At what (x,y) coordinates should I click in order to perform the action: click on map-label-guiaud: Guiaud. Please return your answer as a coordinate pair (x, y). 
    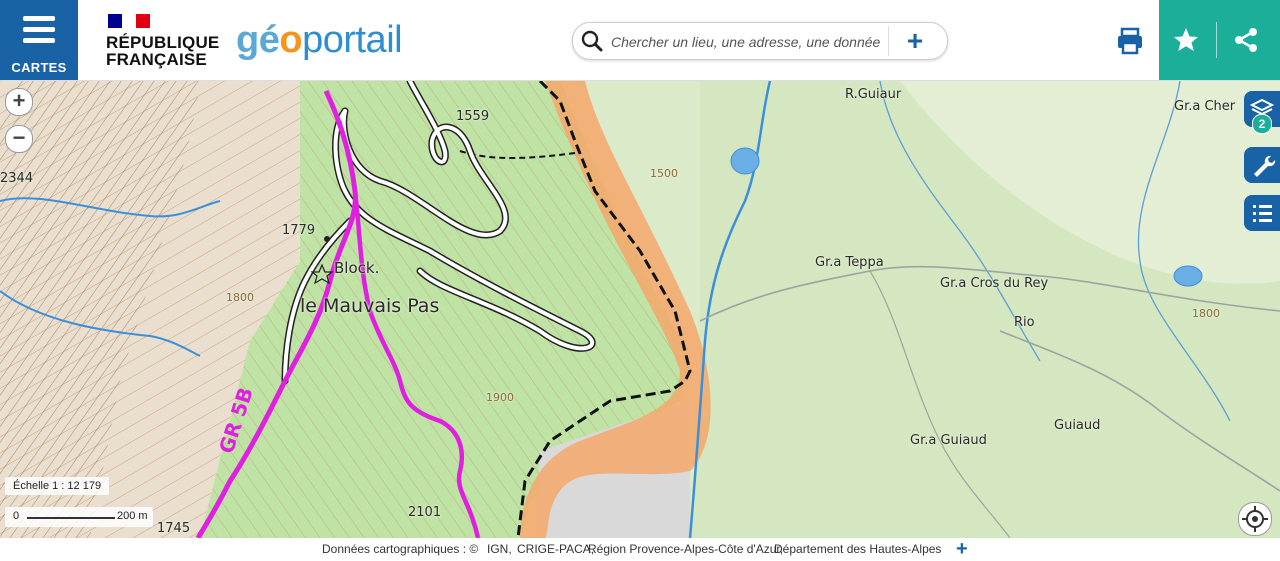
    Looking at the image, I should click on (1077, 425).